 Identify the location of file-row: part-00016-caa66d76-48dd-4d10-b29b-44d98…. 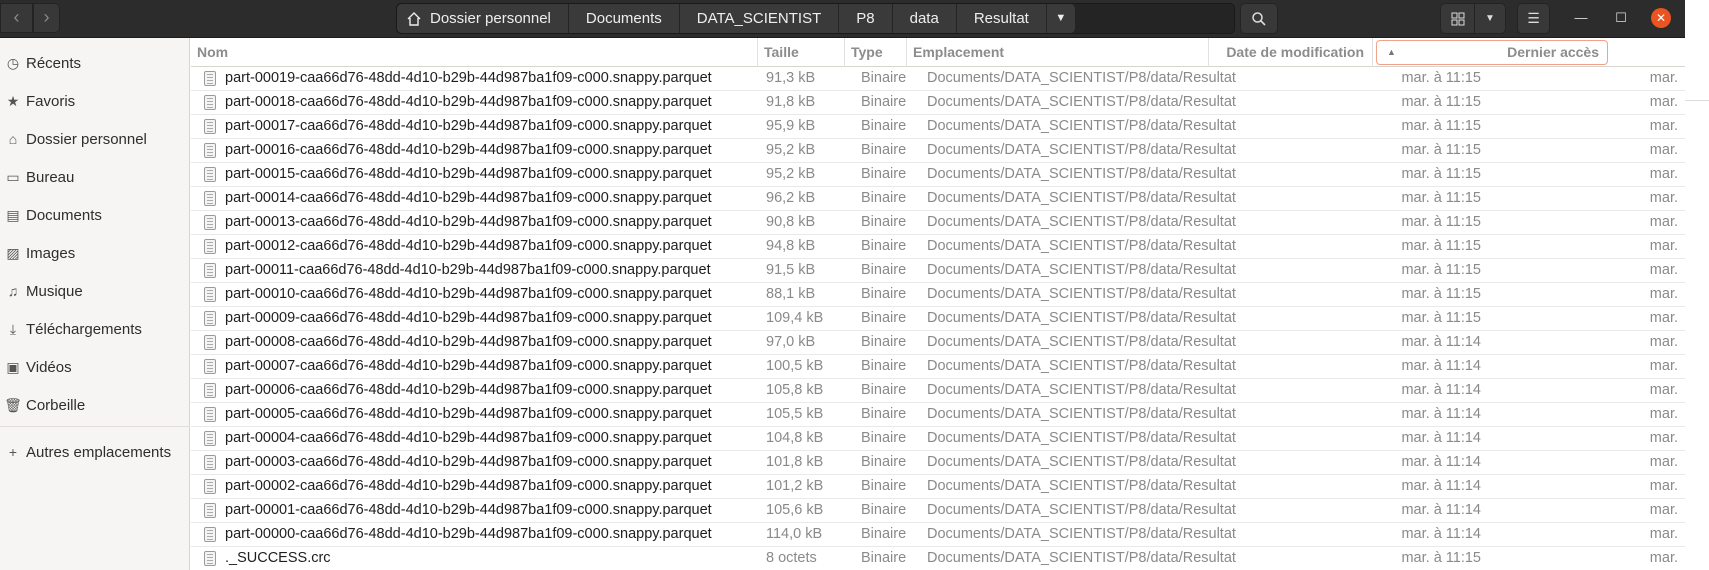
(938, 151).